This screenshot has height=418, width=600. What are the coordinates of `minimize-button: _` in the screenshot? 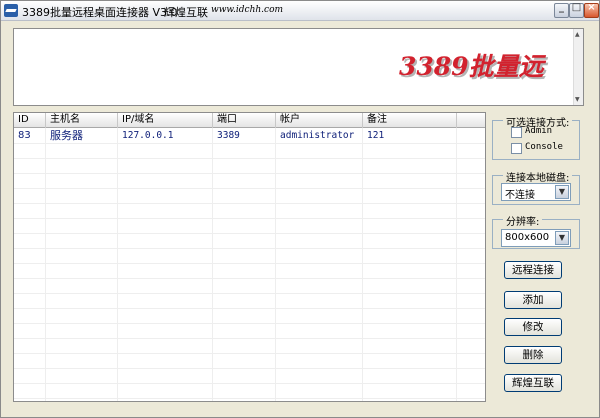 It's located at (561, 10).